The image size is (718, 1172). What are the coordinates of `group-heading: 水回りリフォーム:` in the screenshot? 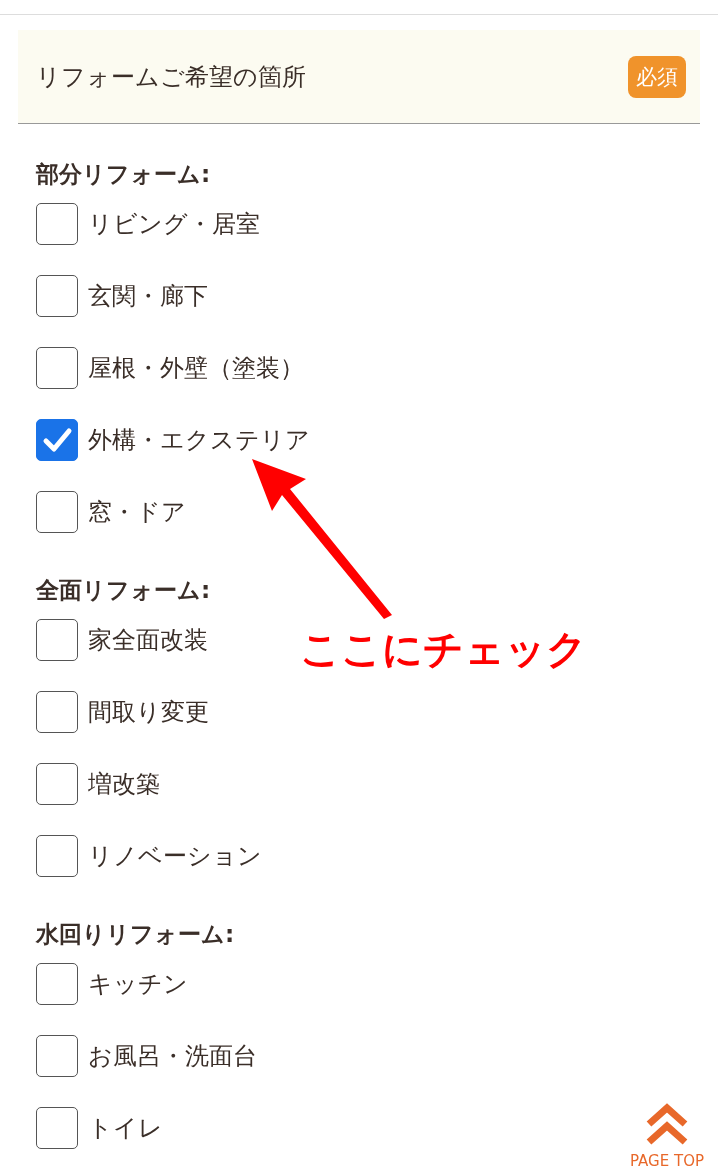 It's located at (136, 934).